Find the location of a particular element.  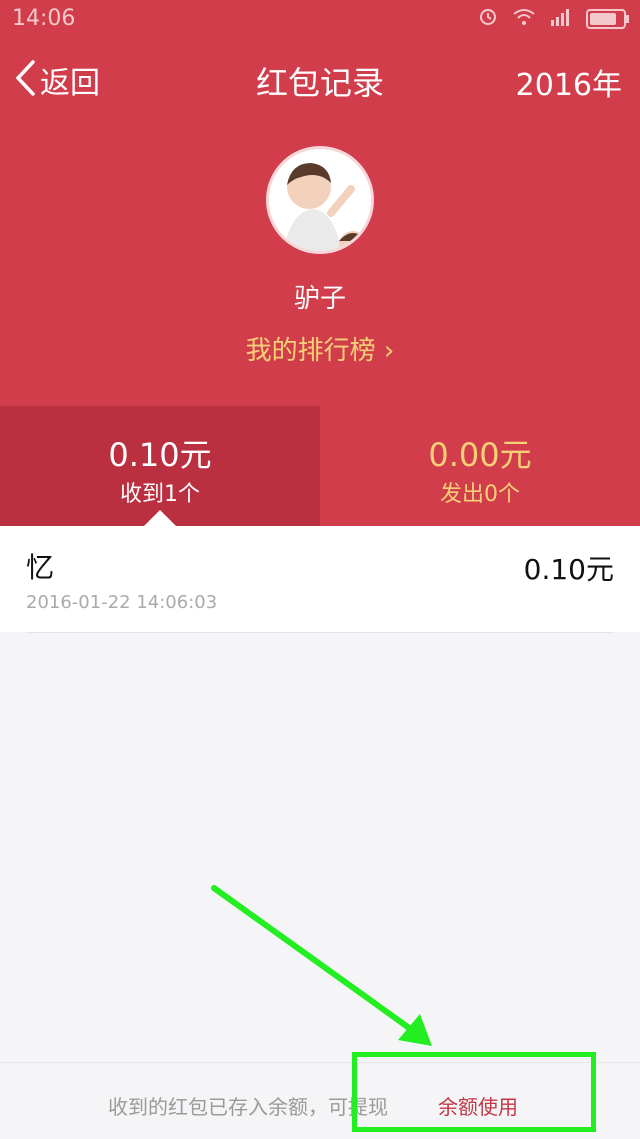

received-amount: 0.10元 is located at coordinates (160, 455).